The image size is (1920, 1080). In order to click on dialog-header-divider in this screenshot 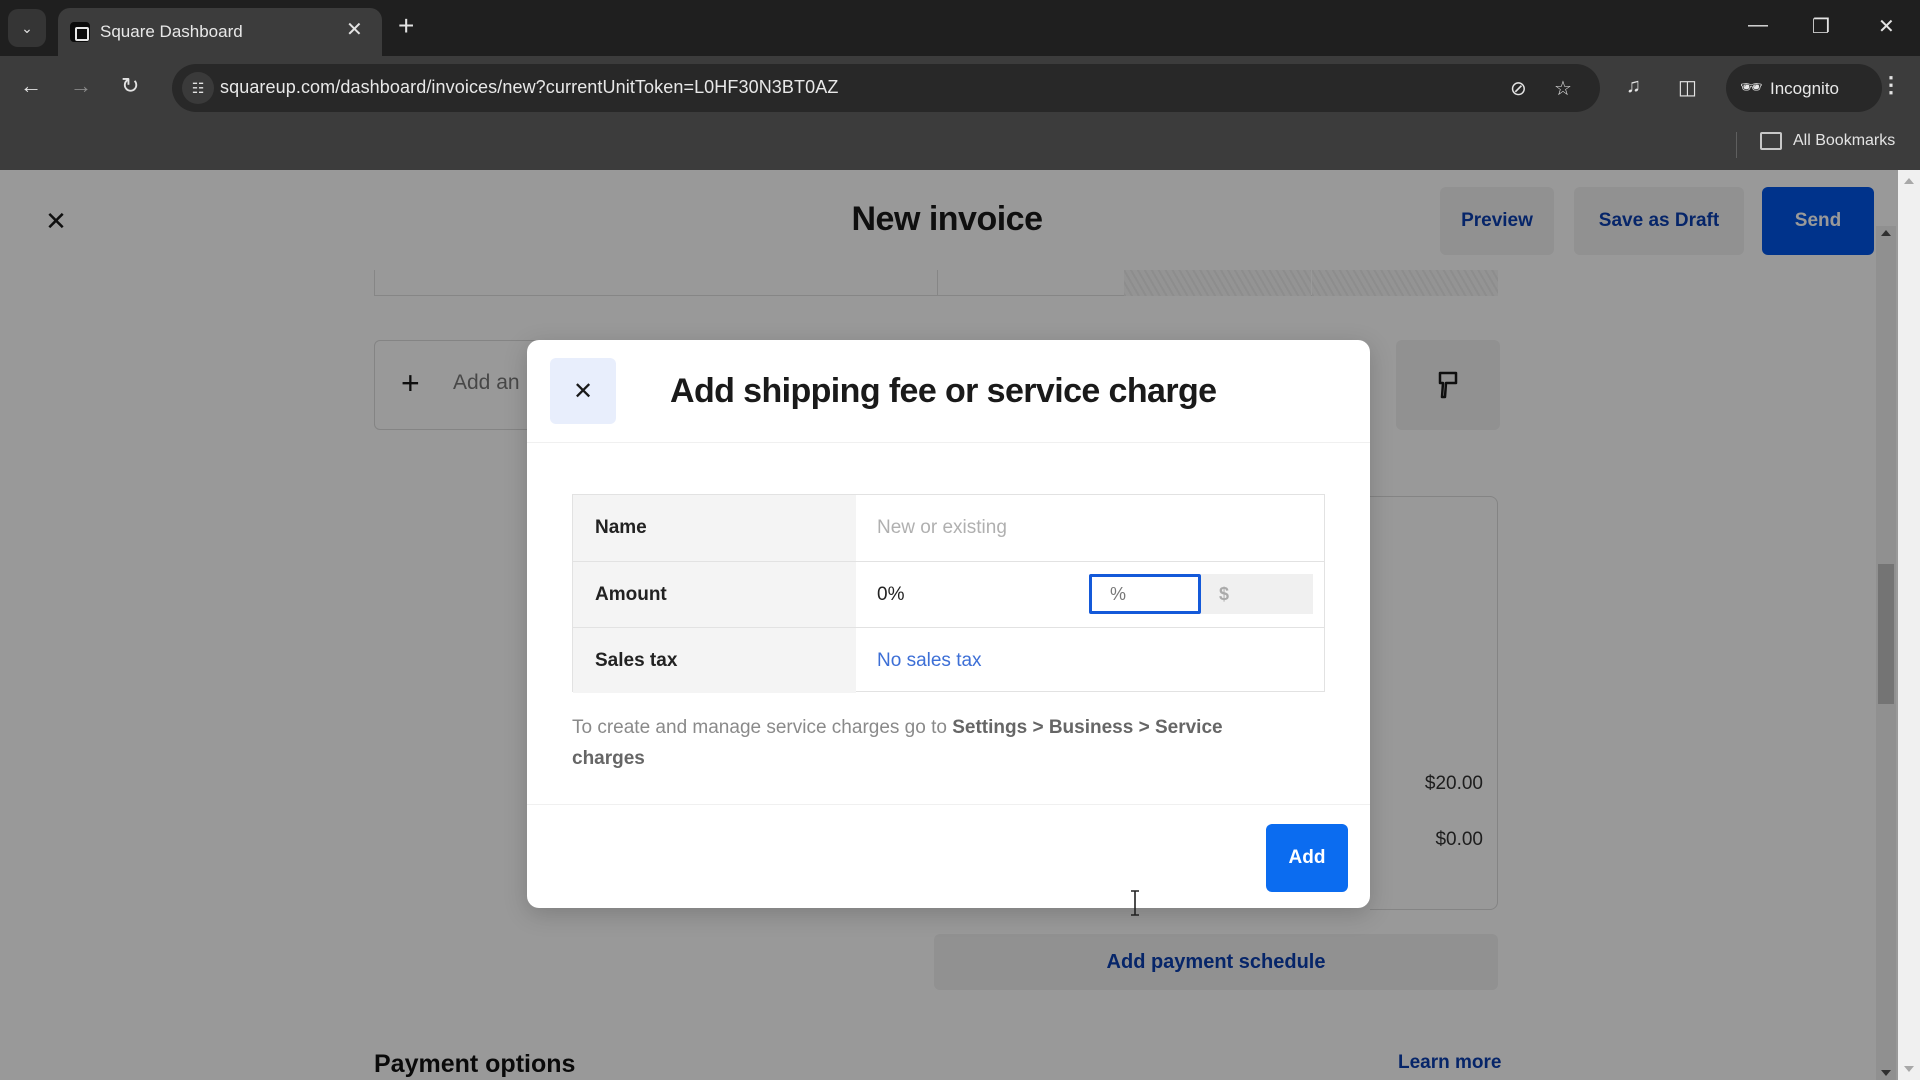, I will do `click(948, 442)`.